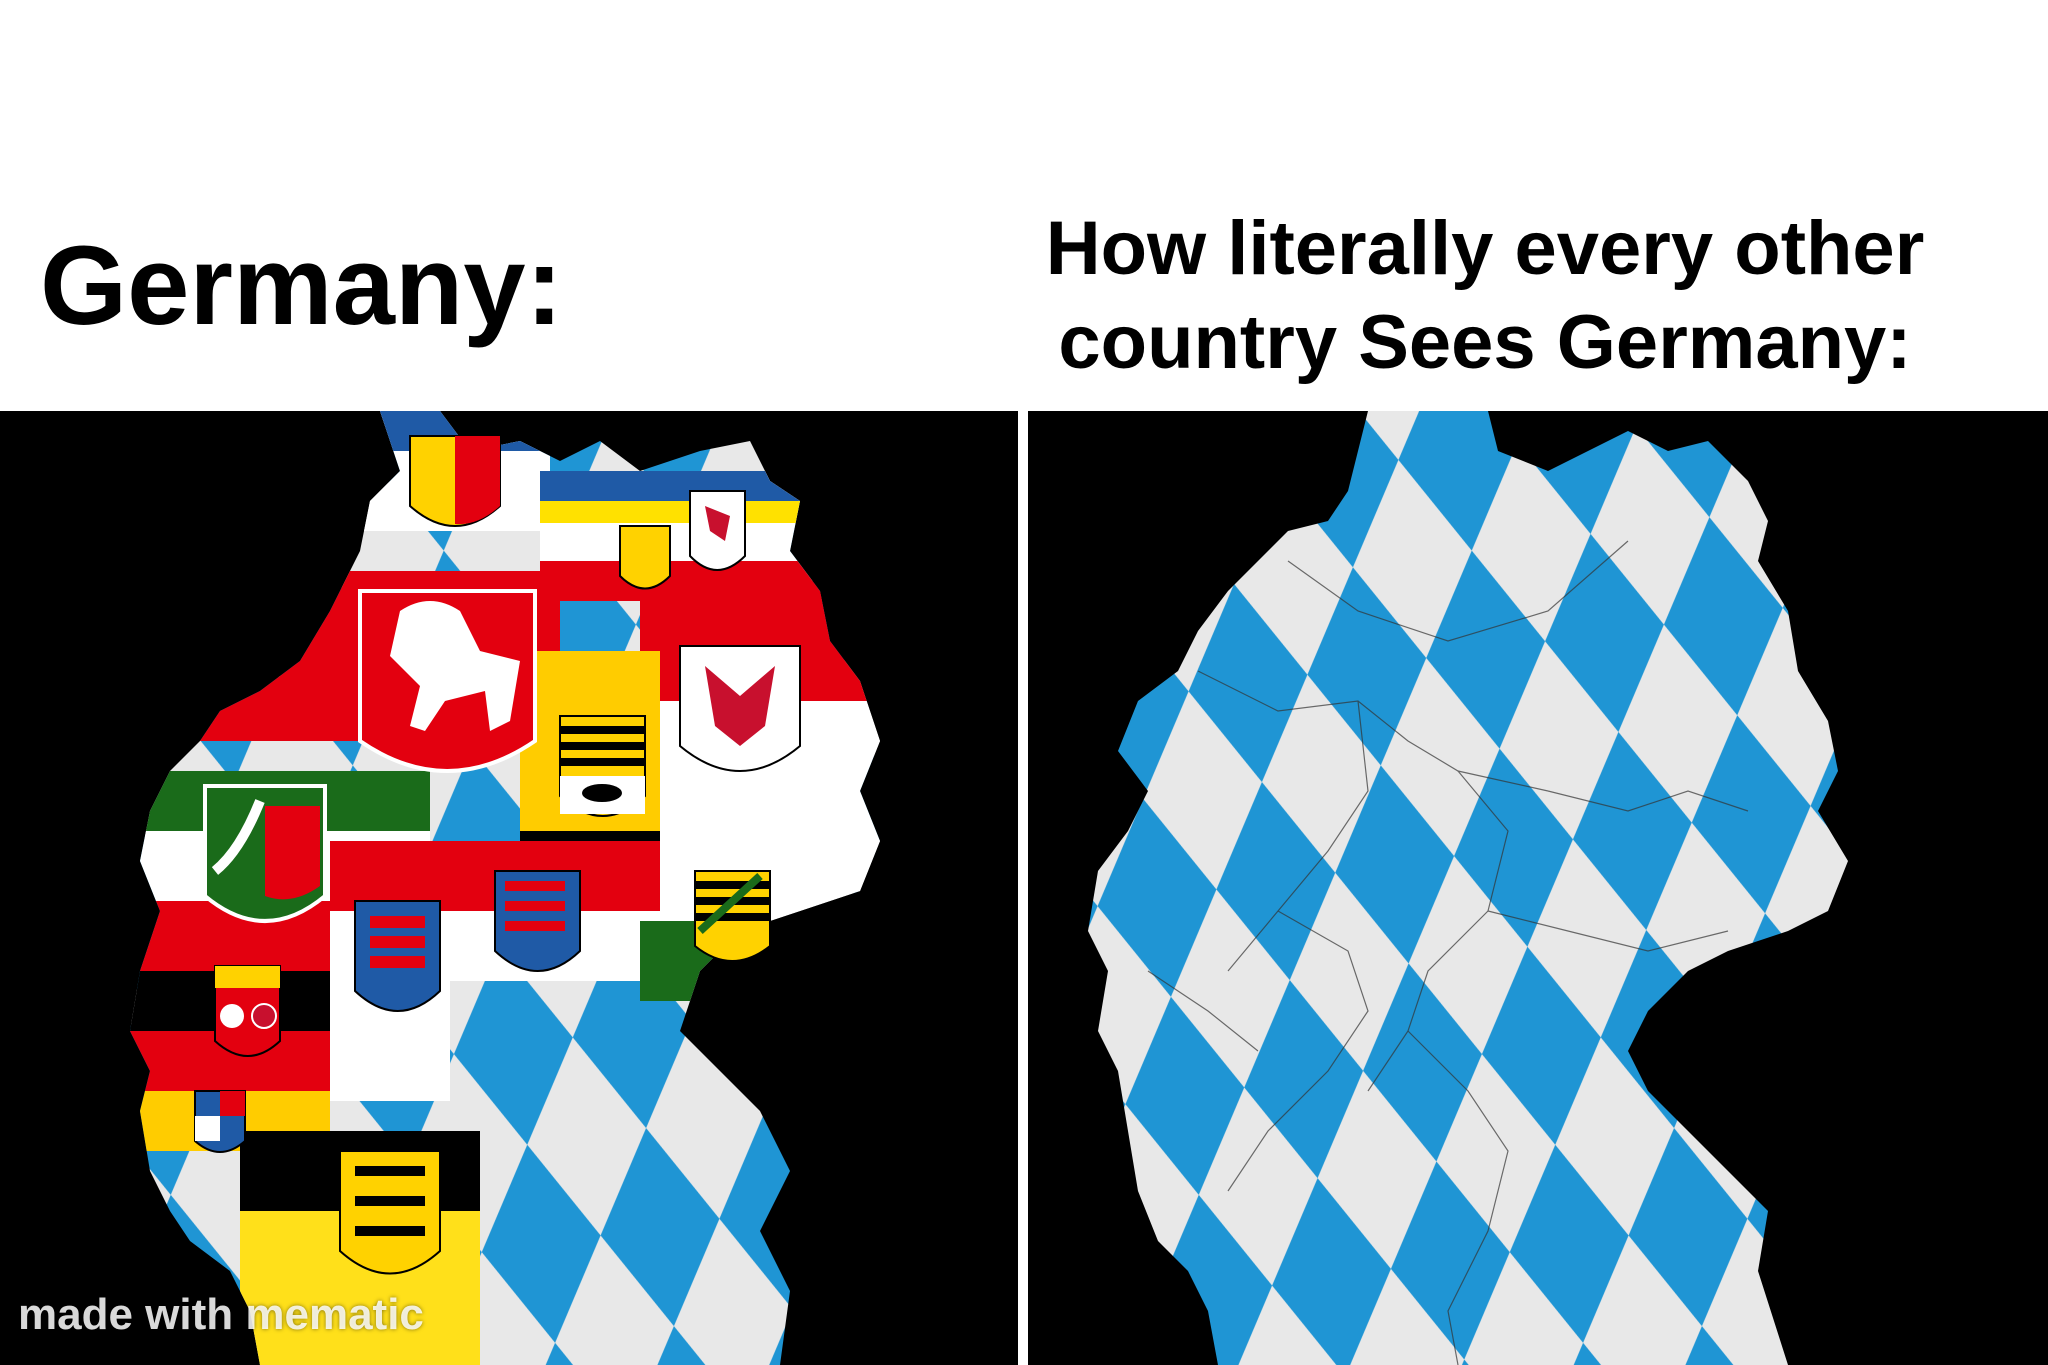 The height and width of the screenshot is (1365, 2048). I want to click on caption-line-2: country Sees Germany:, so click(1485, 342).